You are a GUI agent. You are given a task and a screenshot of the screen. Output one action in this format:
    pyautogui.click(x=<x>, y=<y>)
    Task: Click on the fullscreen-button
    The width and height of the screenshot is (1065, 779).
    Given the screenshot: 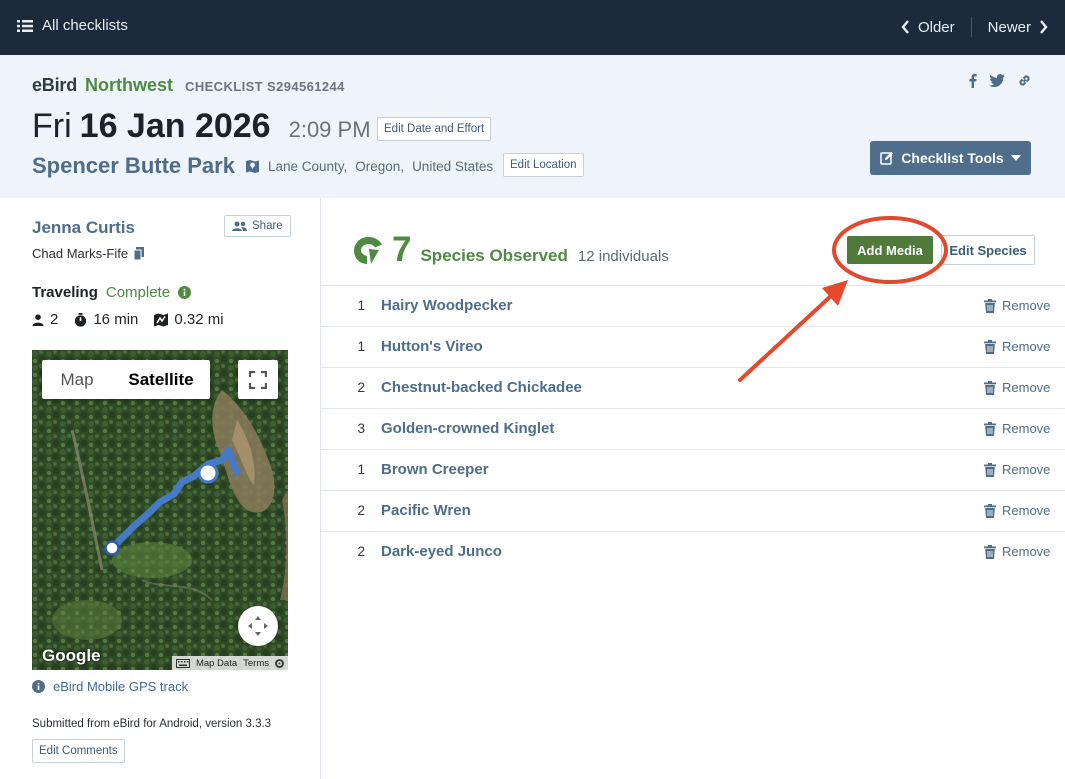 What is the action you would take?
    pyautogui.click(x=258, y=379)
    